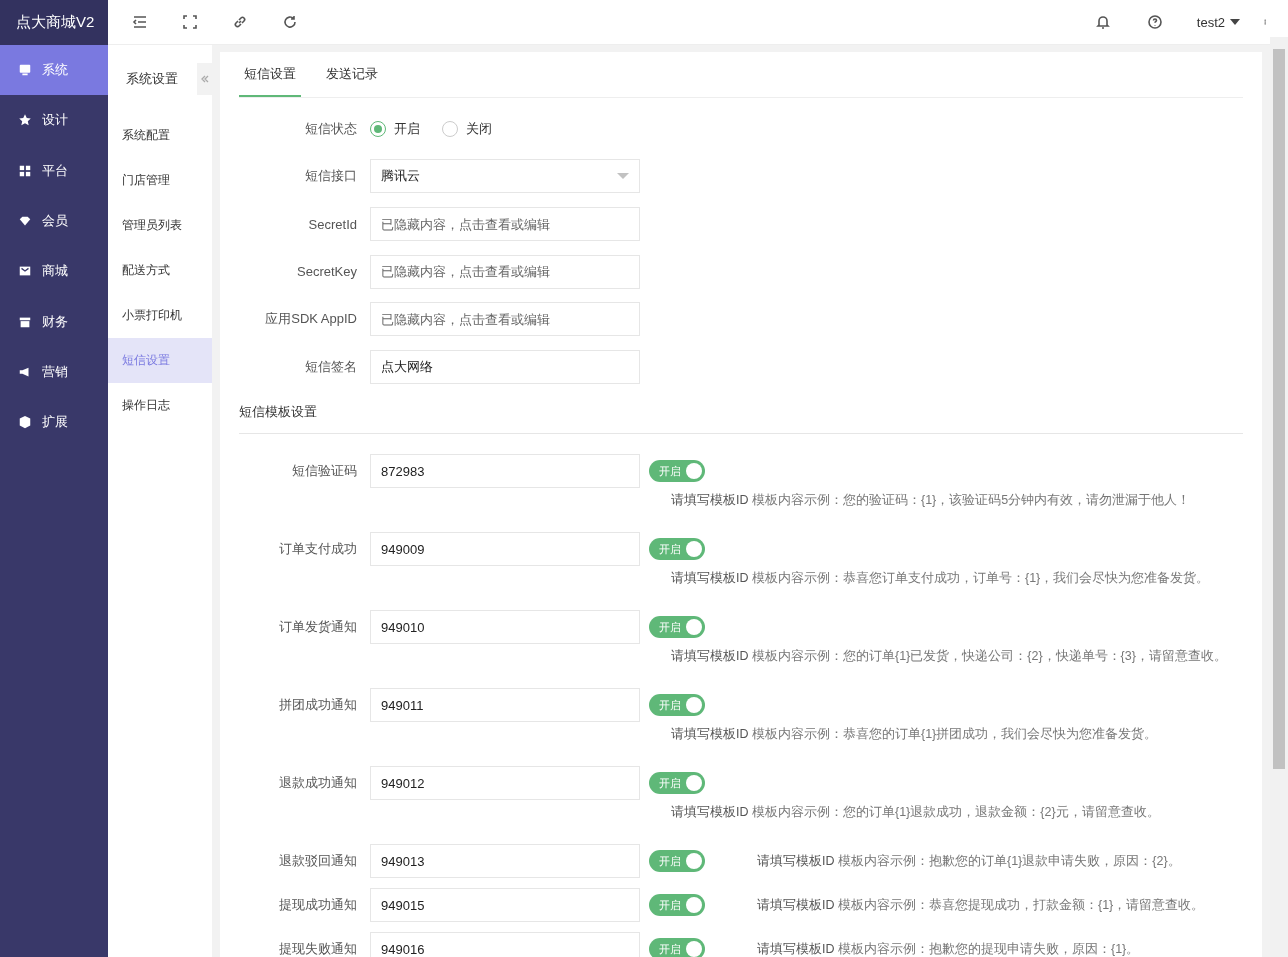 This screenshot has height=957, width=1288. I want to click on input-field: 949012, so click(505, 783).